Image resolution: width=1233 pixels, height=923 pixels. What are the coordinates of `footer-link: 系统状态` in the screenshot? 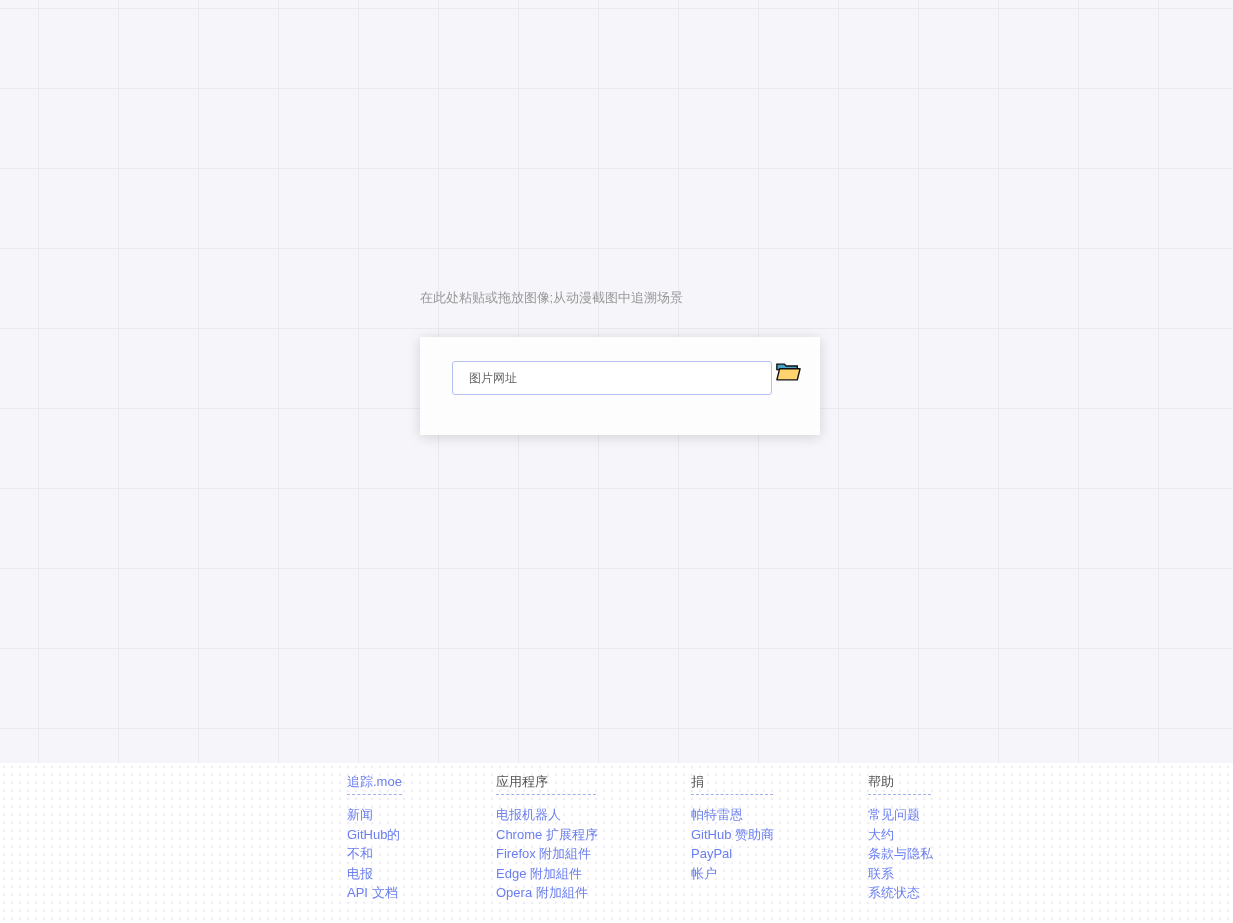 It's located at (894, 893).